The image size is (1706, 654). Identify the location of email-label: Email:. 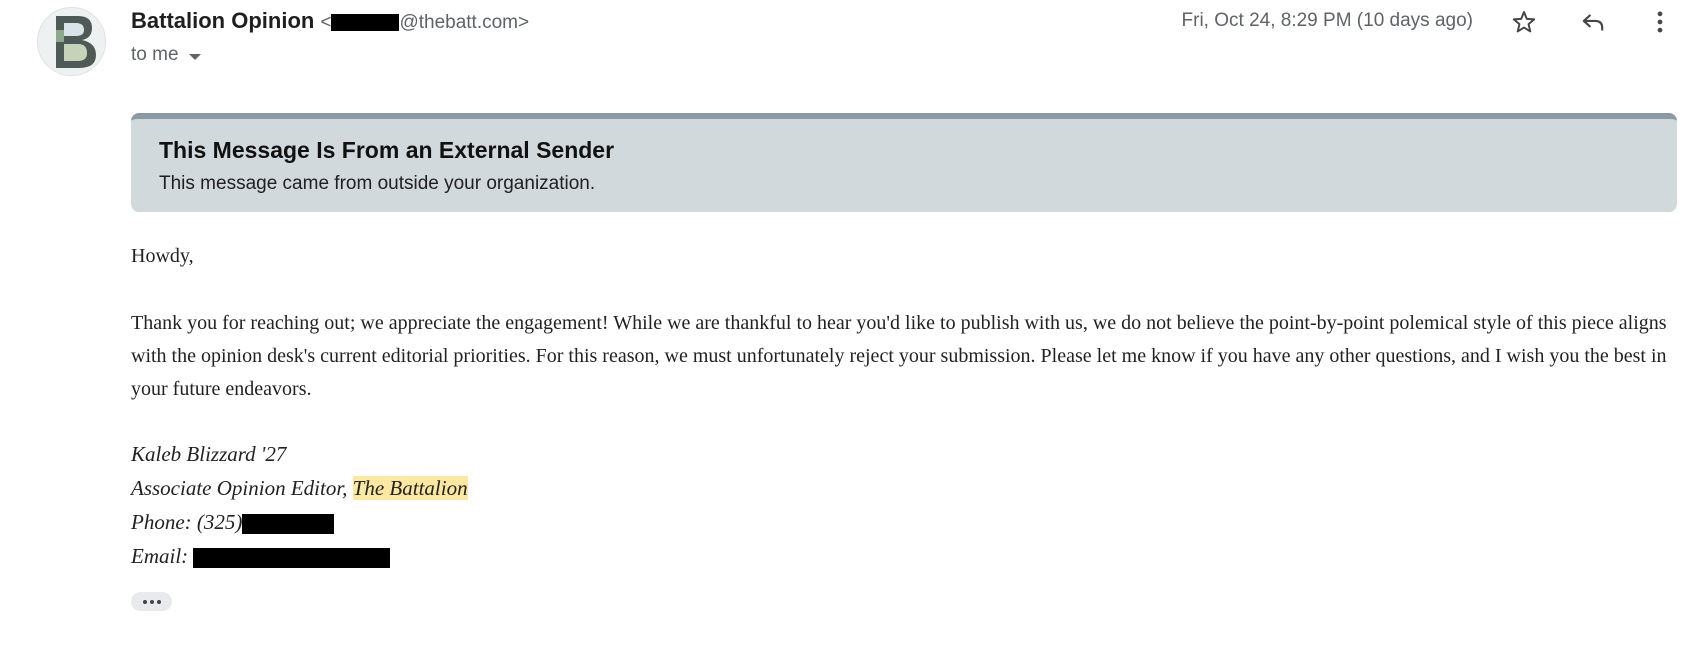
(162, 556).